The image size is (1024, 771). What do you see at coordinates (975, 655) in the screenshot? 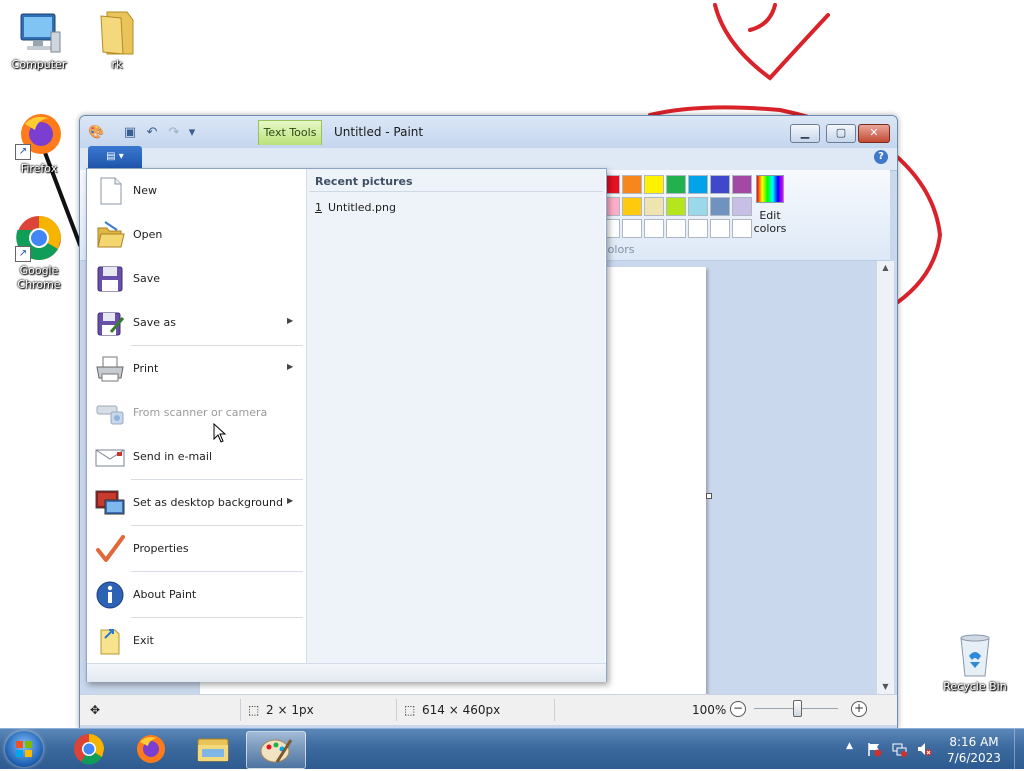
I see `recycle-bin-icon` at bounding box center [975, 655].